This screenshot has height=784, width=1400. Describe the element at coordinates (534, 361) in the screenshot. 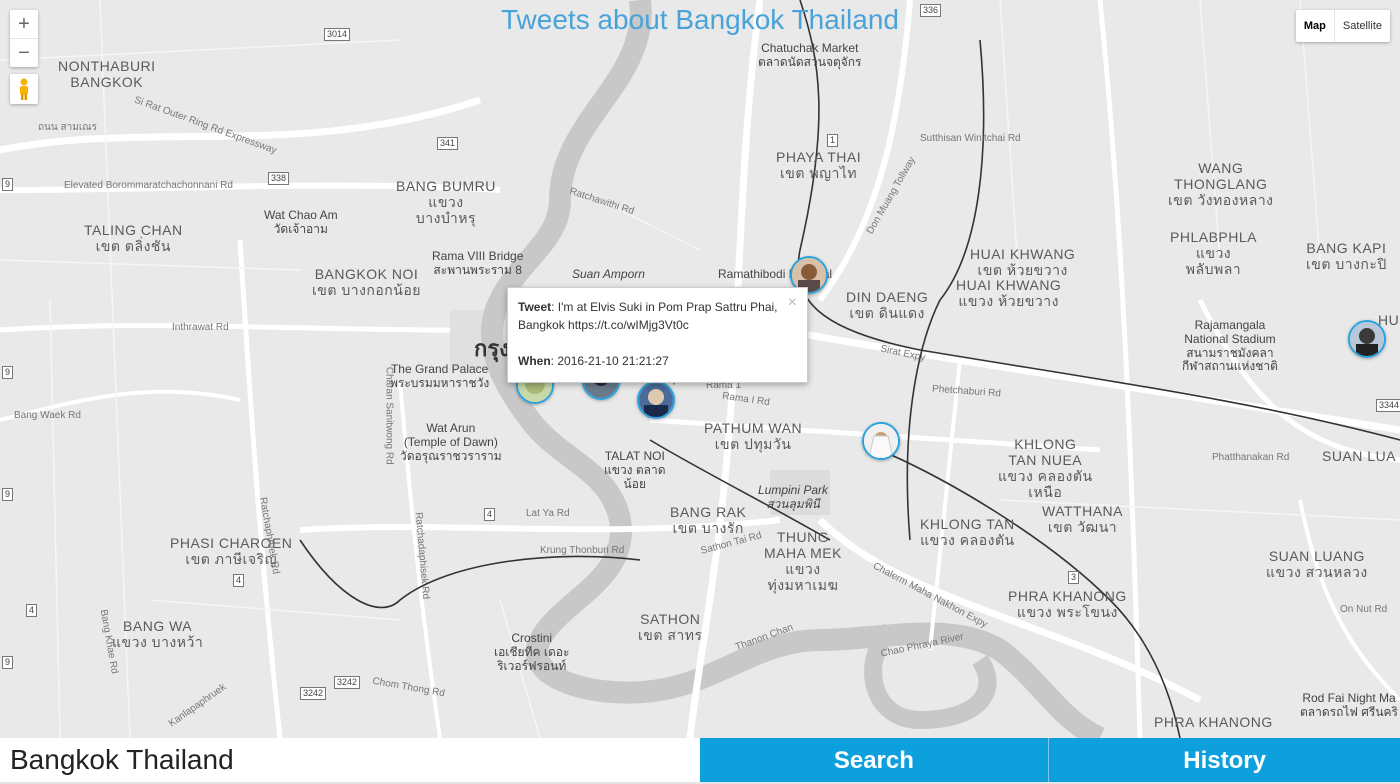

I see `when-label: When` at that location.